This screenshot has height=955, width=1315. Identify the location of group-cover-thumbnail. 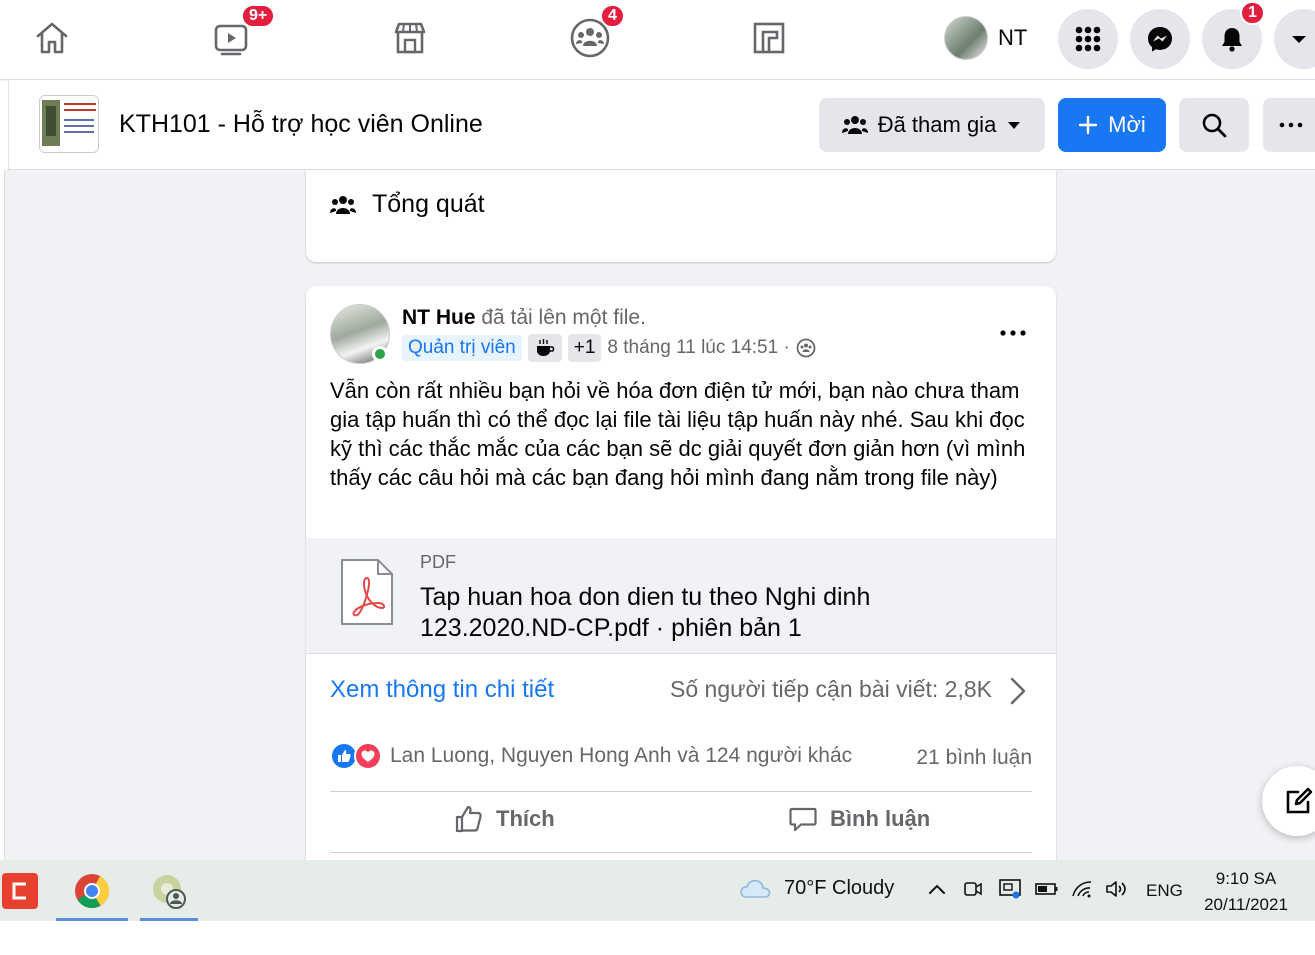
(69, 124).